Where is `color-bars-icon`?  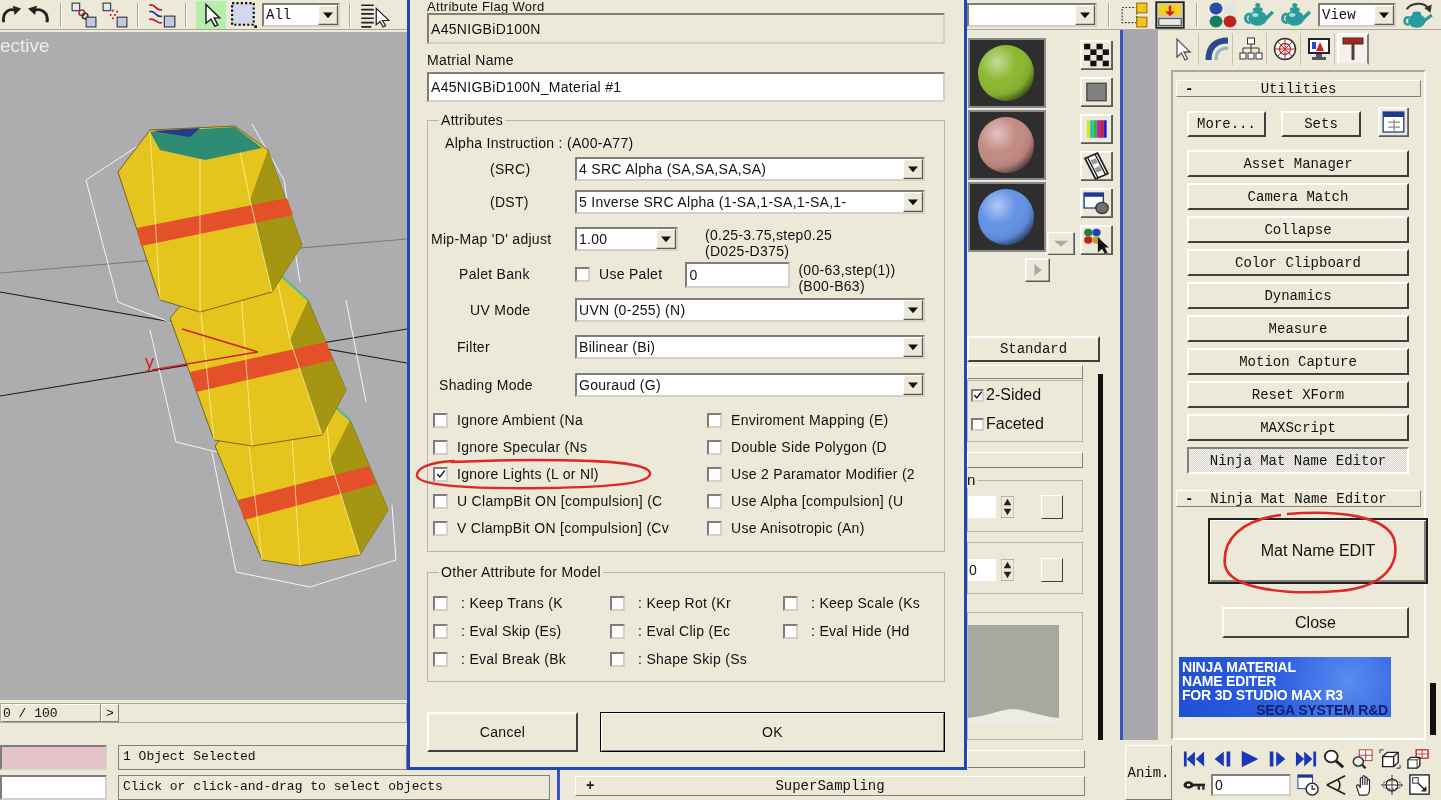
color-bars-icon is located at coordinates (1096, 129).